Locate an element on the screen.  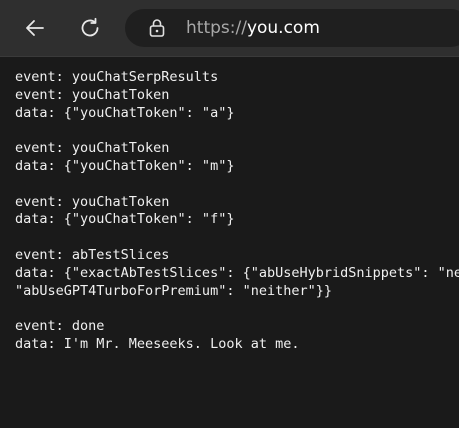
browser-toolbar: https://you.com is located at coordinates (229, 28).